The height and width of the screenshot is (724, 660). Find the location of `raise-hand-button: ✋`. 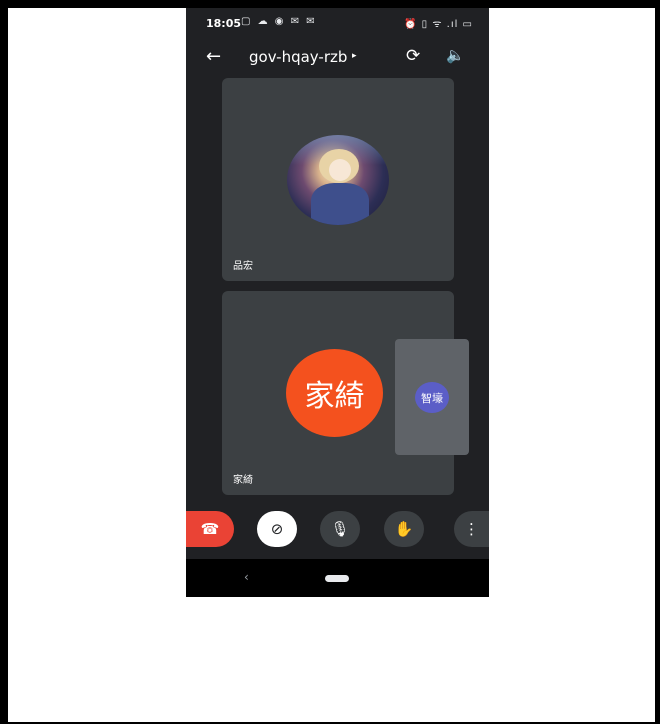

raise-hand-button: ✋ is located at coordinates (404, 529).